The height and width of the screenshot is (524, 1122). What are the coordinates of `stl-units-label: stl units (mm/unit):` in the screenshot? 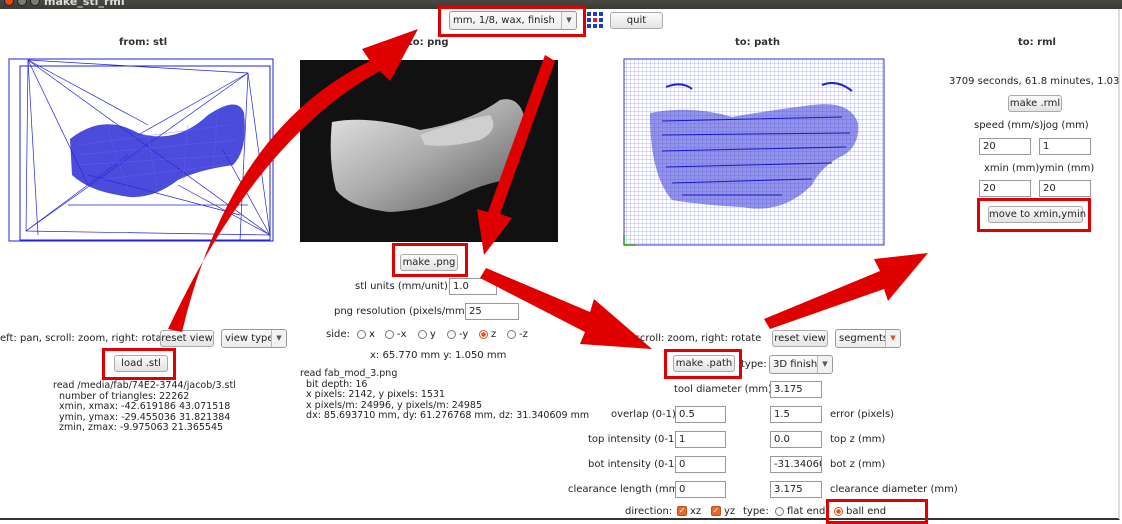 It's located at (403, 286).